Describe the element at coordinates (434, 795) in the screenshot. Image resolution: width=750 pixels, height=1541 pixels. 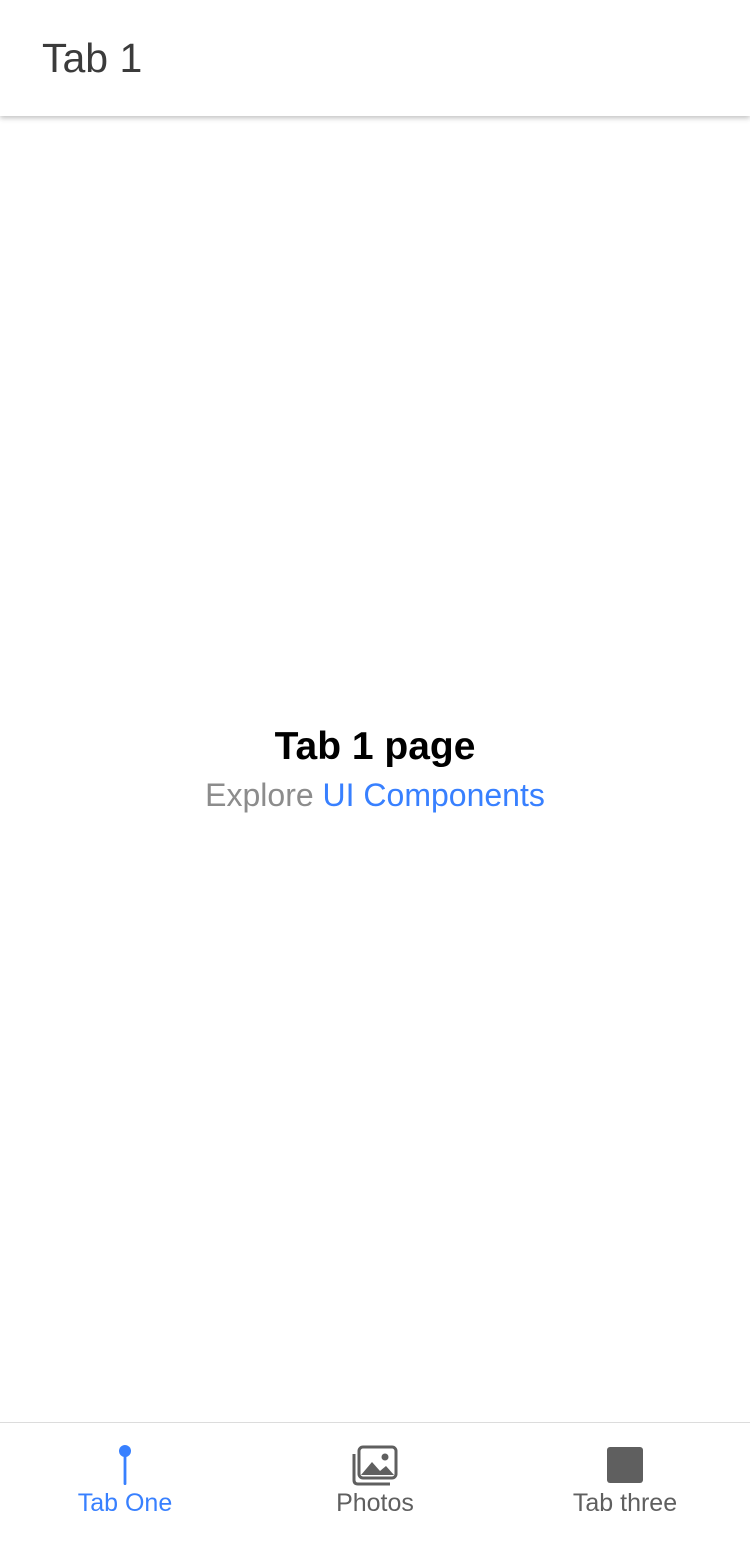
I see `ui-components-link: UI Components` at that location.